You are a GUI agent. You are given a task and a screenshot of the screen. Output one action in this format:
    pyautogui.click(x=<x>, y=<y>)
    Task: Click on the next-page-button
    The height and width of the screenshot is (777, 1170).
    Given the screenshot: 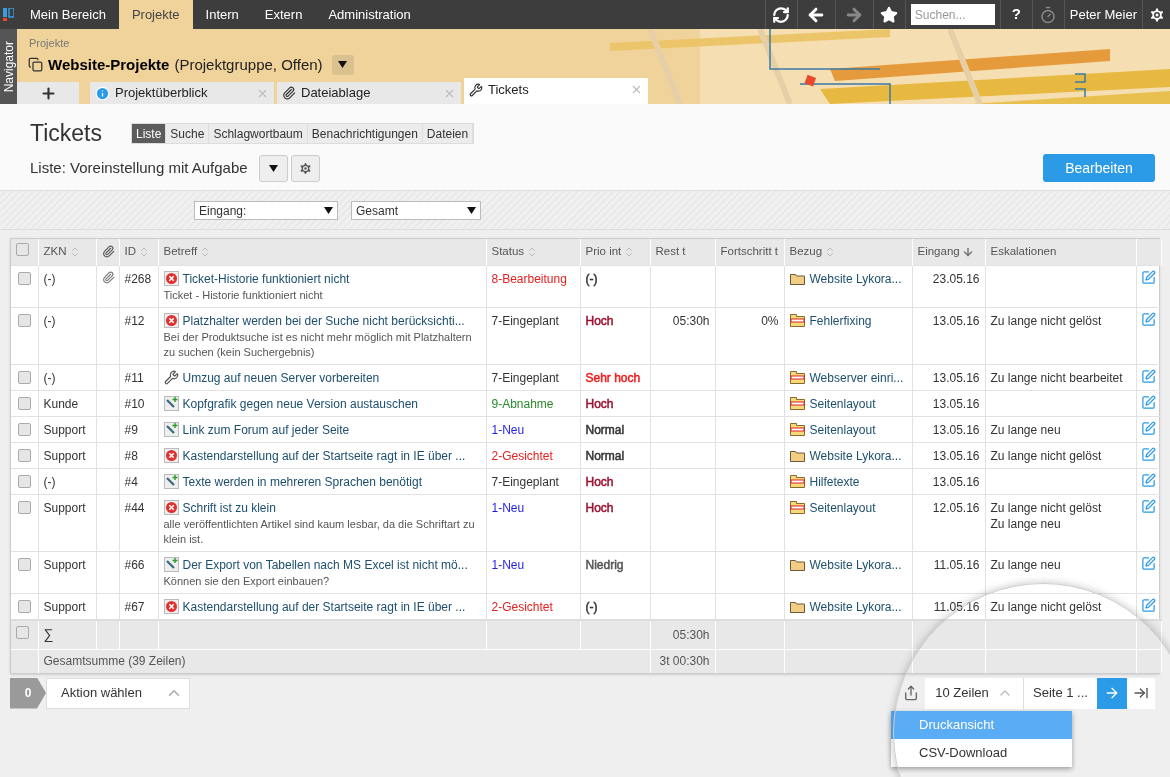 What is the action you would take?
    pyautogui.click(x=1112, y=693)
    